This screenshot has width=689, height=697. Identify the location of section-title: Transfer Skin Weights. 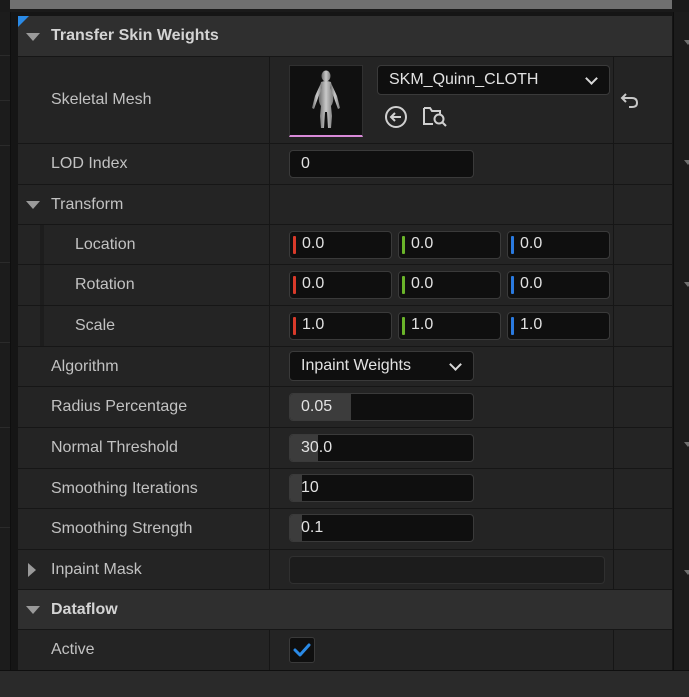
(135, 35).